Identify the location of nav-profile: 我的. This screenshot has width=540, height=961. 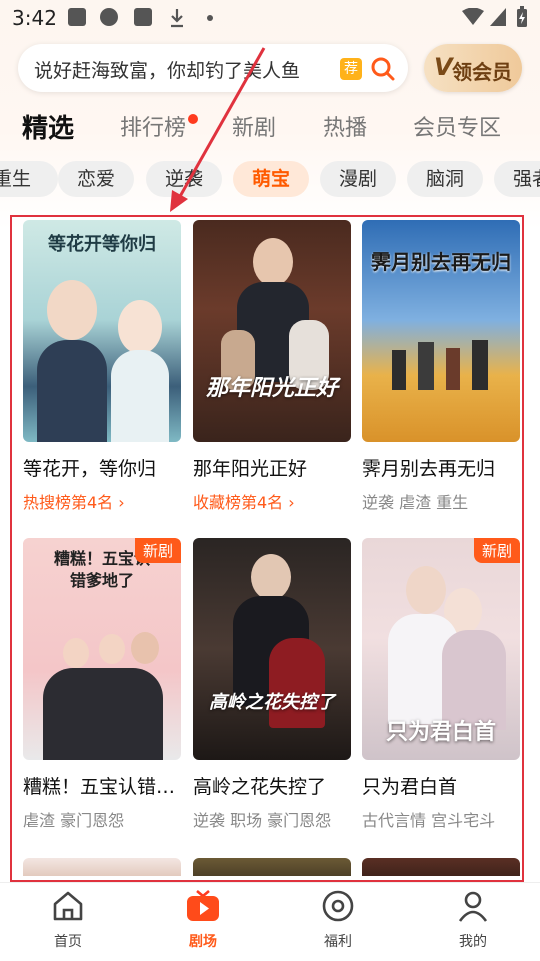
(473, 920).